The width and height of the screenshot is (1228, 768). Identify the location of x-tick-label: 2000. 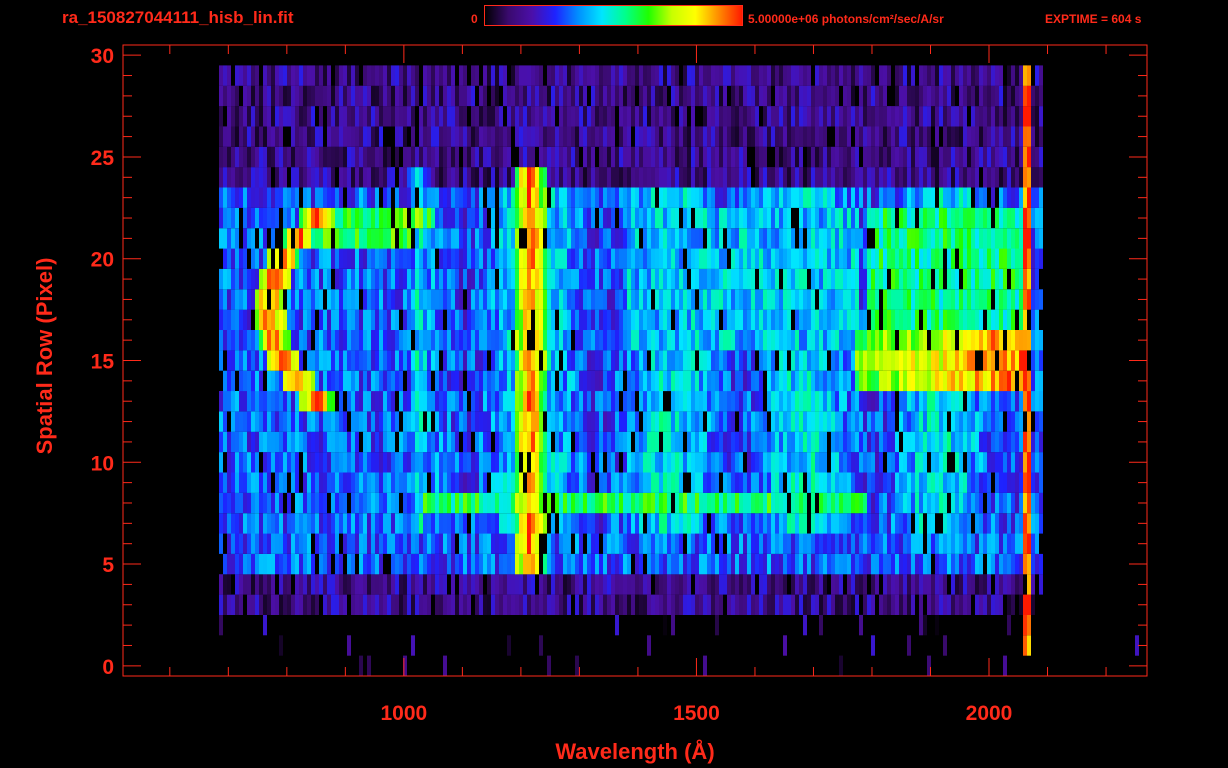
(989, 713).